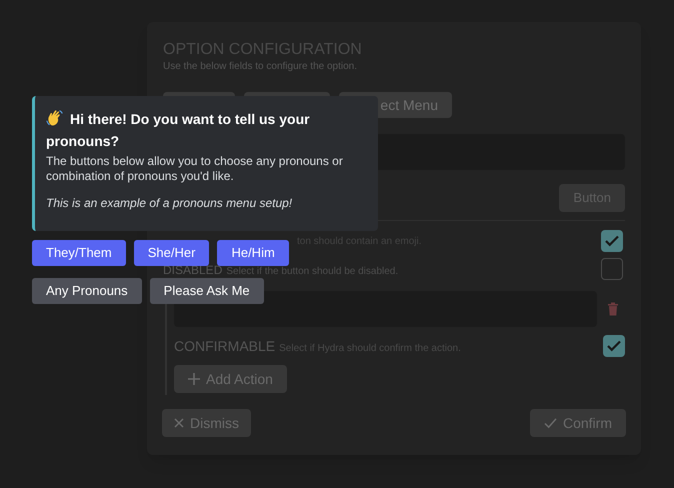  What do you see at coordinates (253, 253) in the screenshot?
I see `pronoun-button: He/Him` at bounding box center [253, 253].